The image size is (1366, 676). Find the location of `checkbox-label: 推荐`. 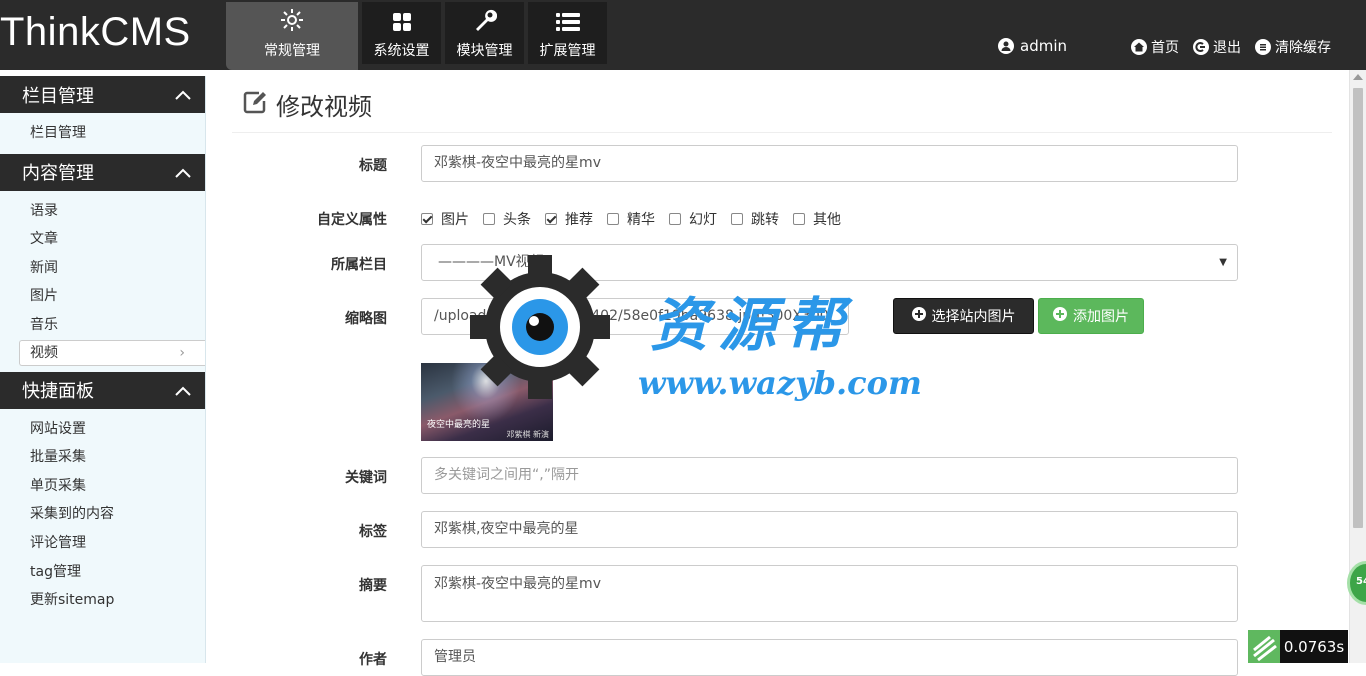

checkbox-label: 推荐 is located at coordinates (579, 220).